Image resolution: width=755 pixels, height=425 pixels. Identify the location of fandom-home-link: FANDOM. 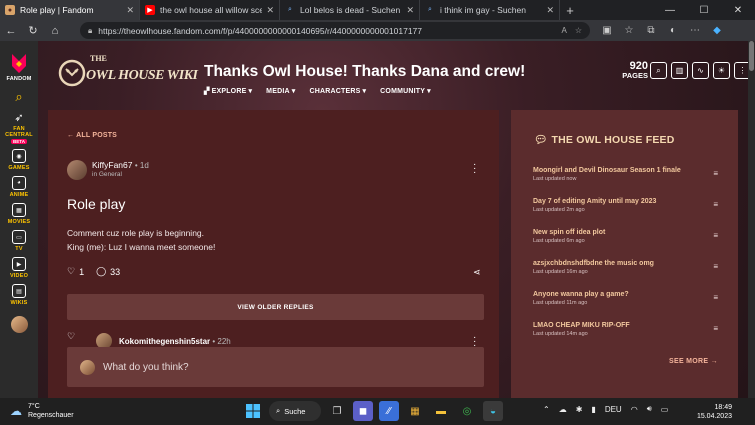
(18, 64).